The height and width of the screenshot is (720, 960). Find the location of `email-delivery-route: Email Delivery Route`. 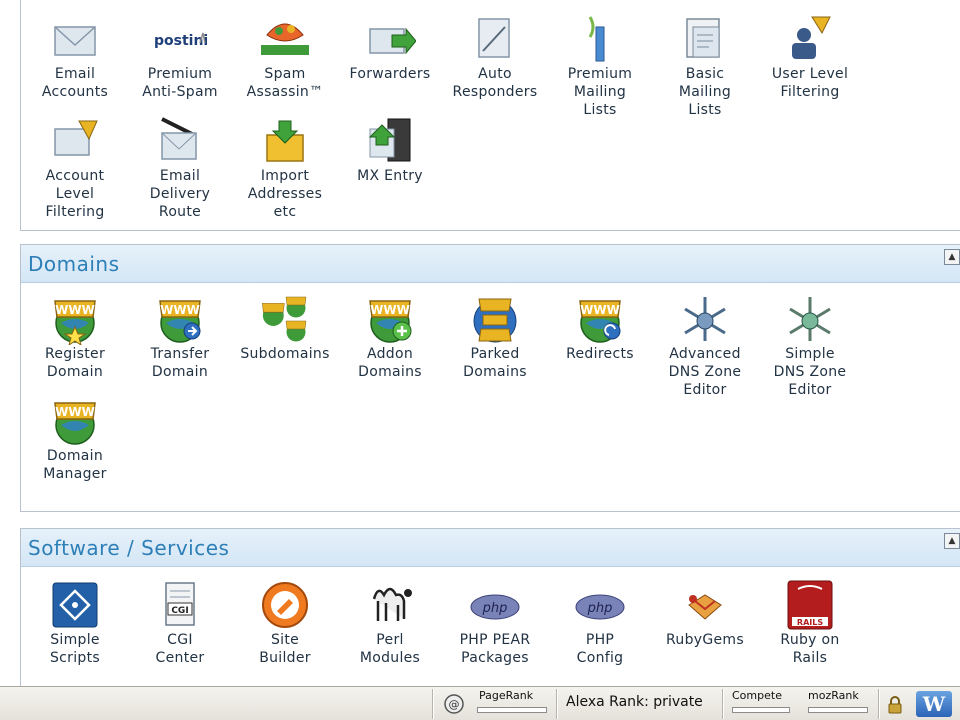

email-delivery-route: Email Delivery Route is located at coordinates (180, 168).